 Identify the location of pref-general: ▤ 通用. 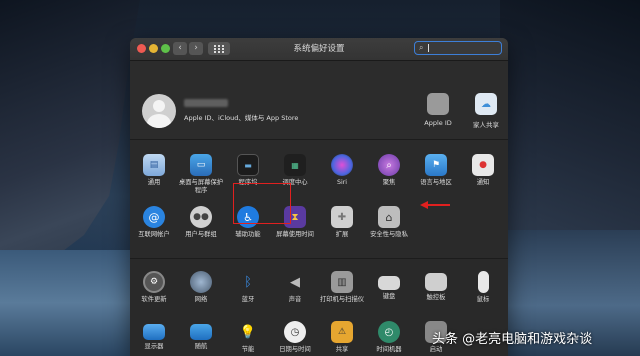
(154, 170).